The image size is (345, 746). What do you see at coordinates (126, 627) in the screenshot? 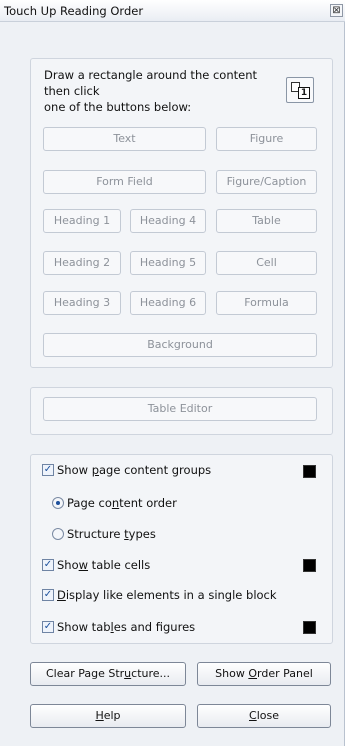
I see `show-tables-figures-label: Show tables and figures` at bounding box center [126, 627].